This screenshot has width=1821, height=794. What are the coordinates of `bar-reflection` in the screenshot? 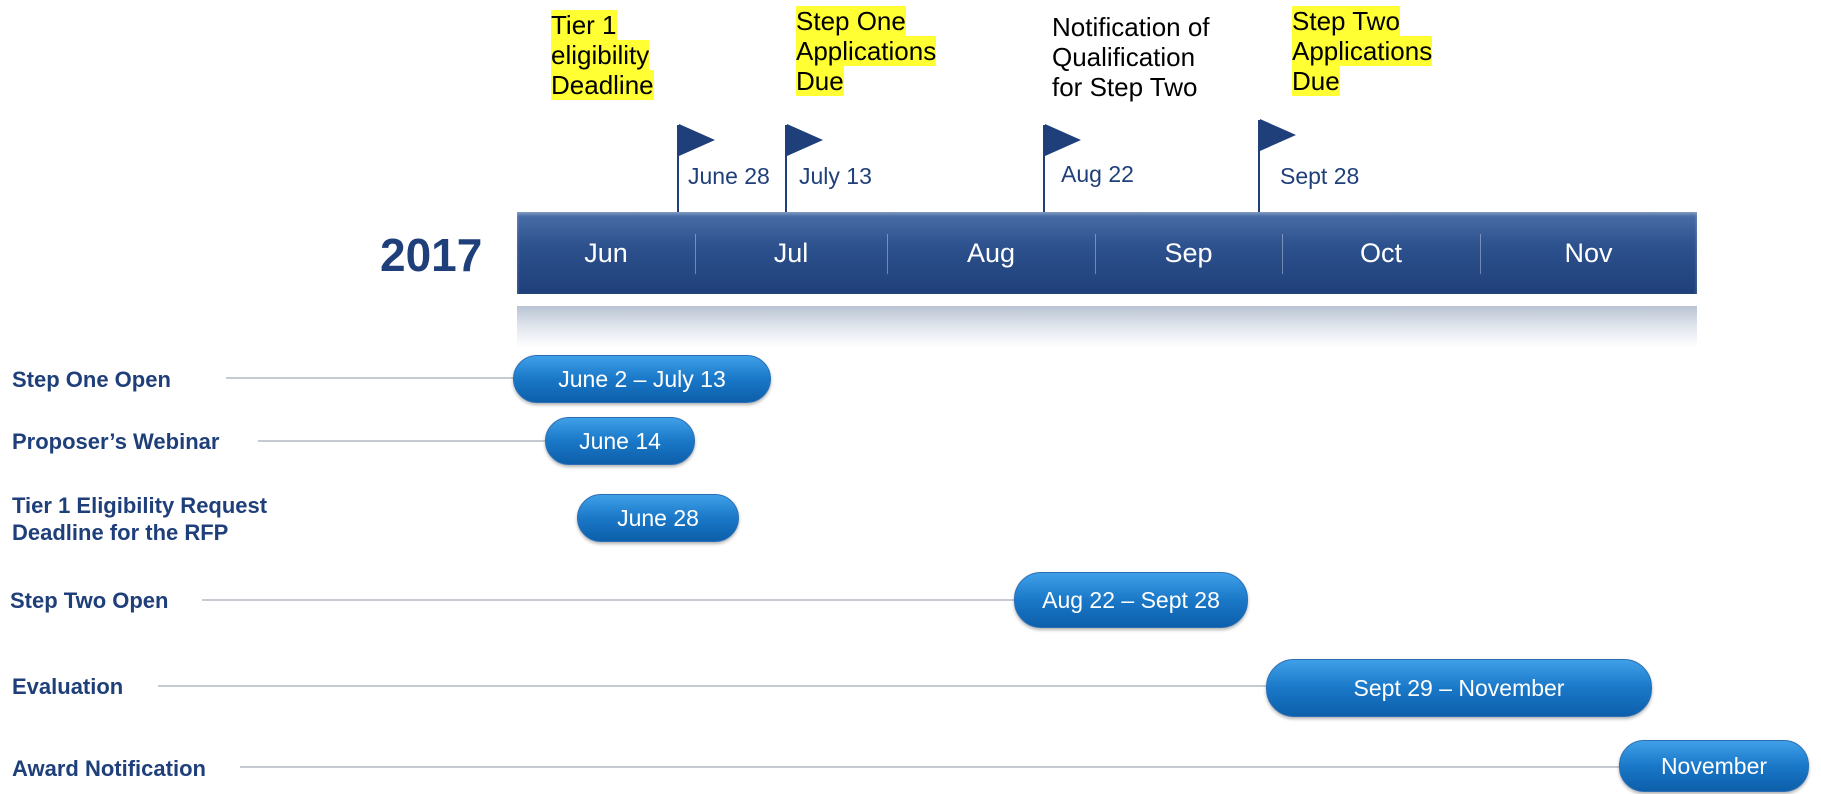 It's located at (1107, 327).